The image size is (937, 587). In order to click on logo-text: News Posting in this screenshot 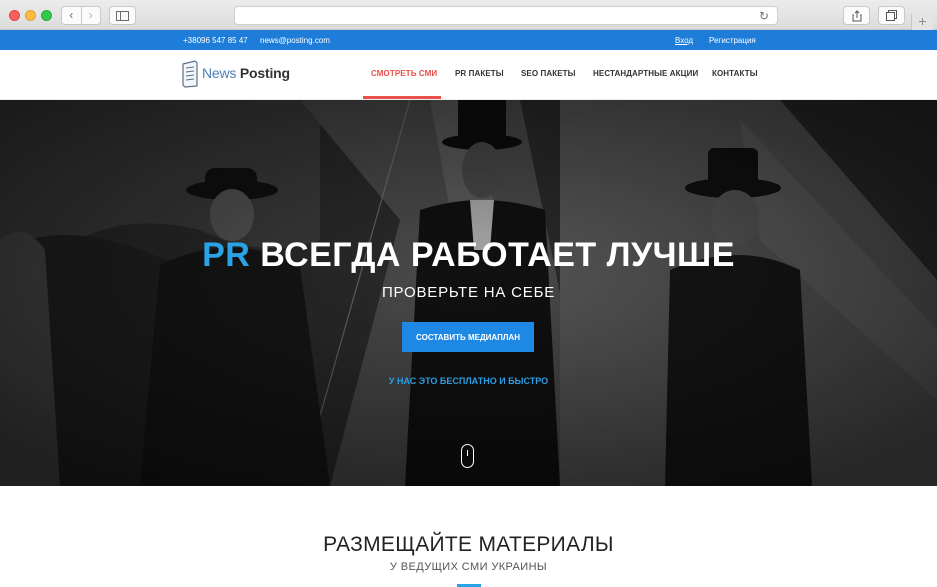, I will do `click(246, 73)`.